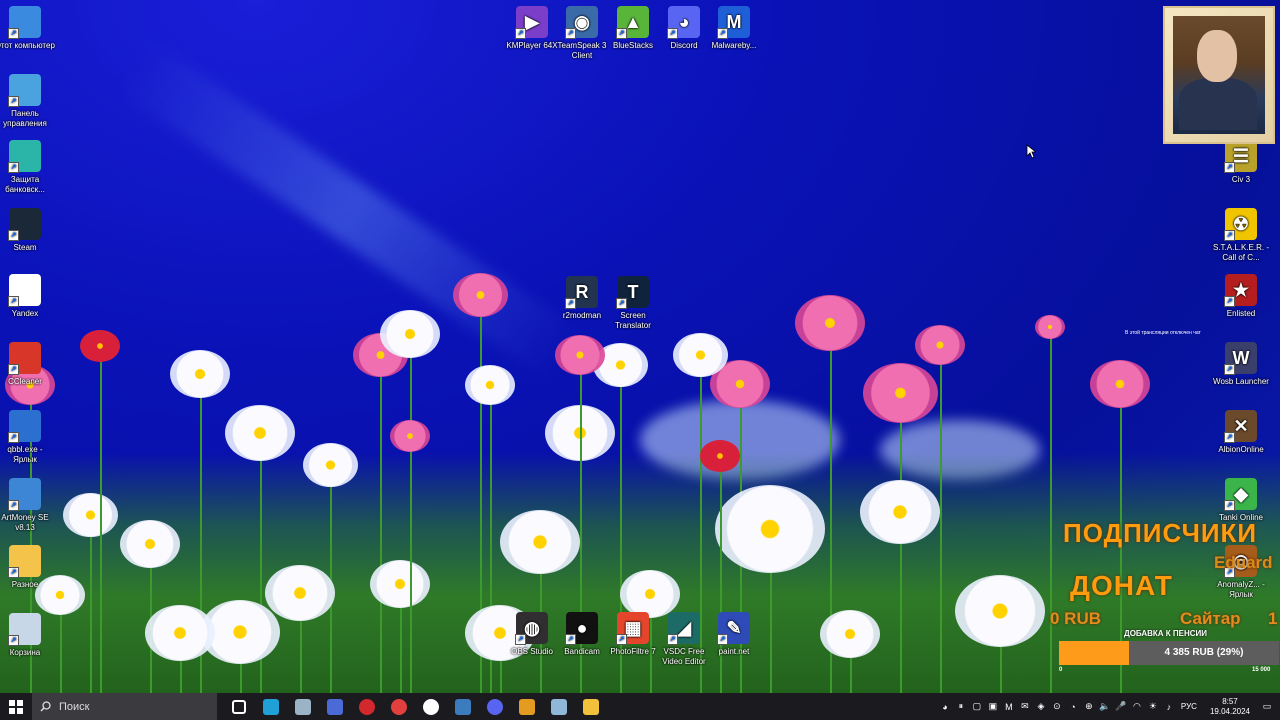  I want to click on taskbar-search: Поиск, so click(124, 706).